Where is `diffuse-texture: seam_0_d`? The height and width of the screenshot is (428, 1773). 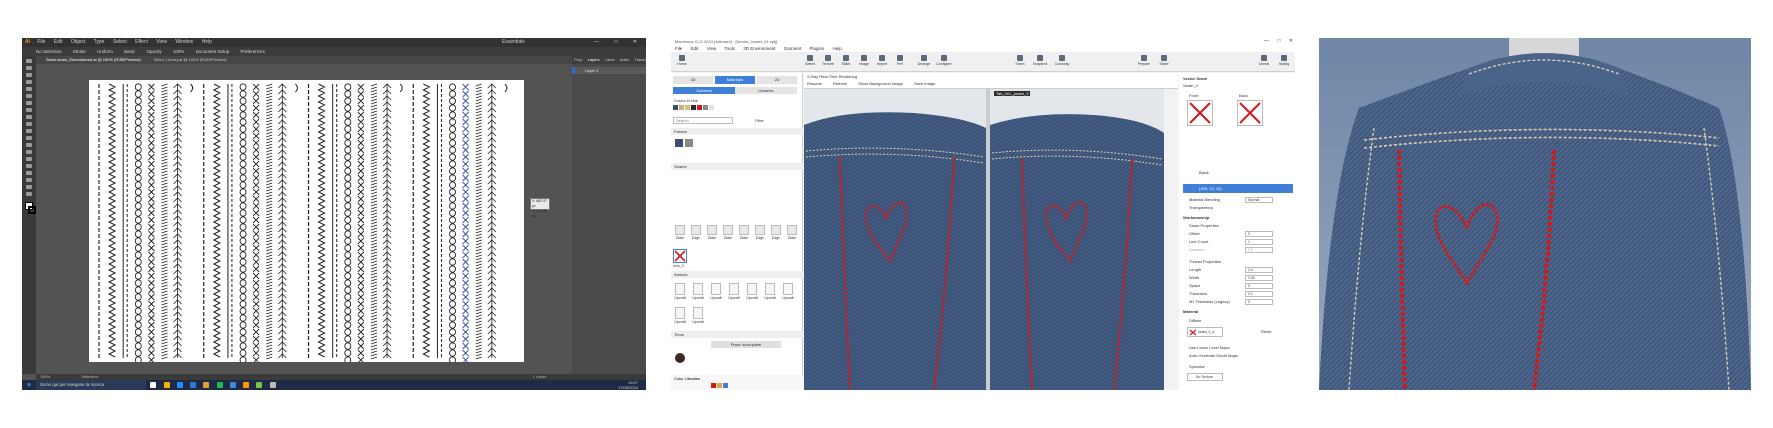 diffuse-texture: seam_0_d is located at coordinates (1205, 332).